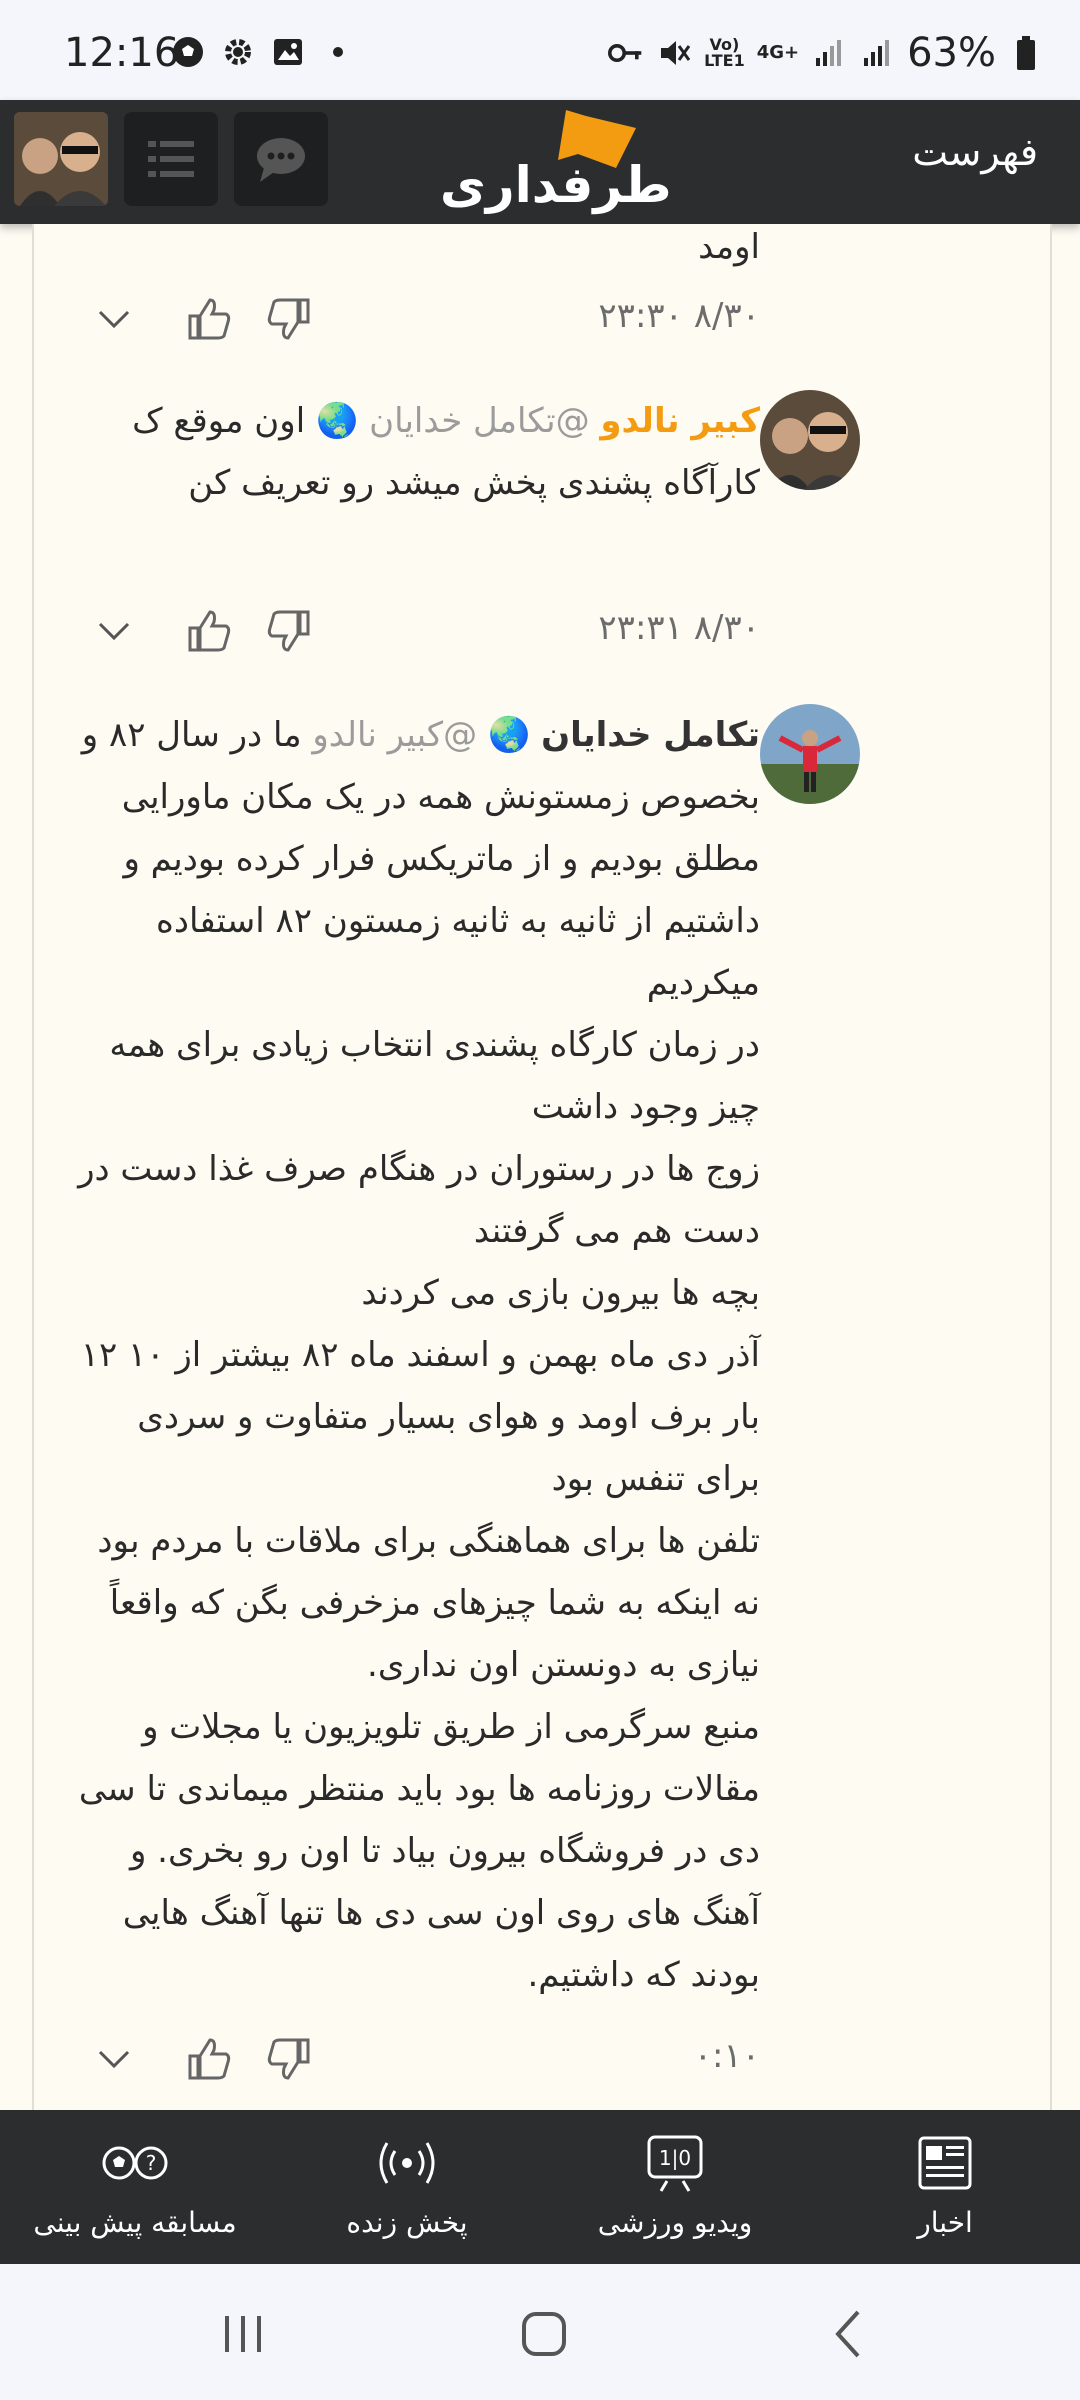 Image resolution: width=1080 pixels, height=2400 pixels. I want to click on nav-item-sports-video: 1|0 ویدیو ورزشی, so click(675, 2188).